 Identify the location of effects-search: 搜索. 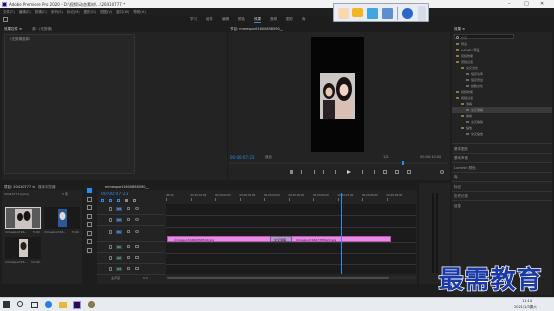
(484, 37).